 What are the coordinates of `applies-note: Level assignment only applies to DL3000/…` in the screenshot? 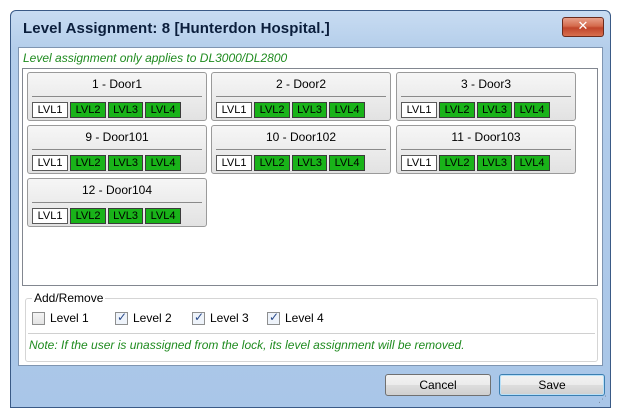 It's located at (155, 58).